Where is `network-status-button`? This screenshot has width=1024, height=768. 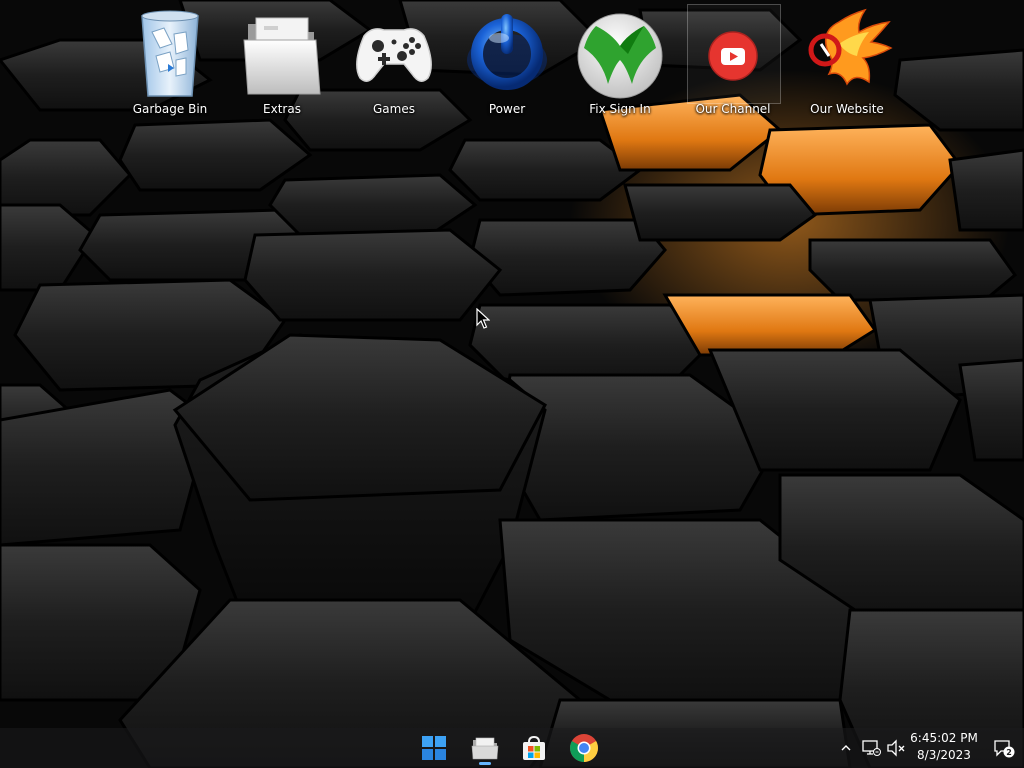
network-status-button is located at coordinates (871, 748).